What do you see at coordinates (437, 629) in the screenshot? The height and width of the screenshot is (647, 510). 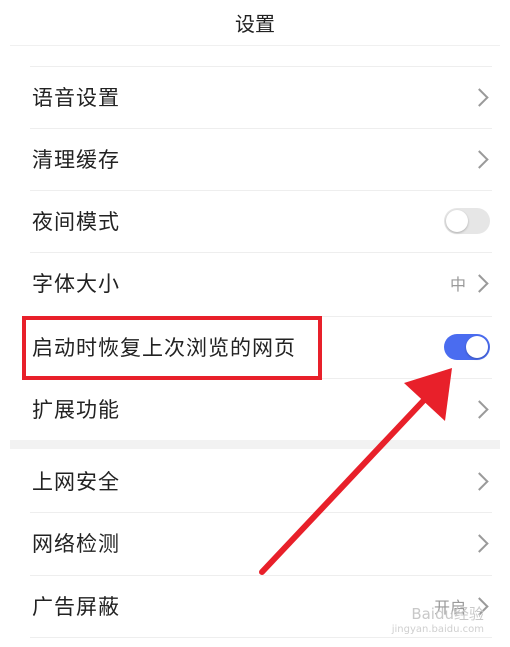 I see `watermark-subtext: jingyan.baidu.com` at bounding box center [437, 629].